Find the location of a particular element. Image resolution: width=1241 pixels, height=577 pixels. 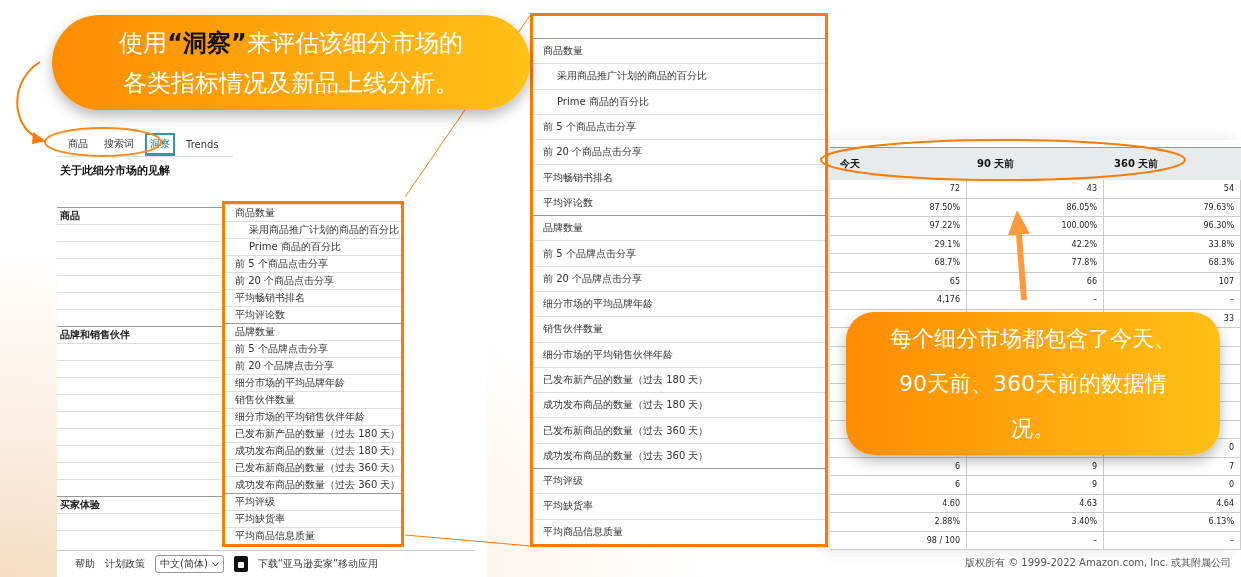

tab: 洞察 is located at coordinates (160, 144).